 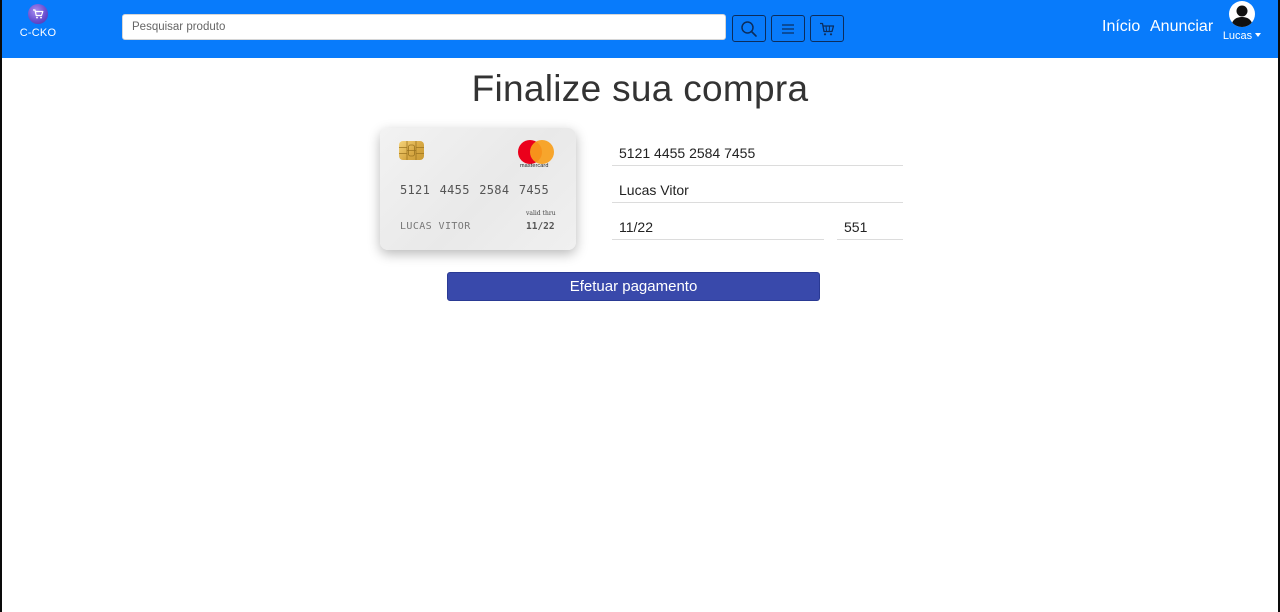 I want to click on cart-icon, so click(x=827, y=28).